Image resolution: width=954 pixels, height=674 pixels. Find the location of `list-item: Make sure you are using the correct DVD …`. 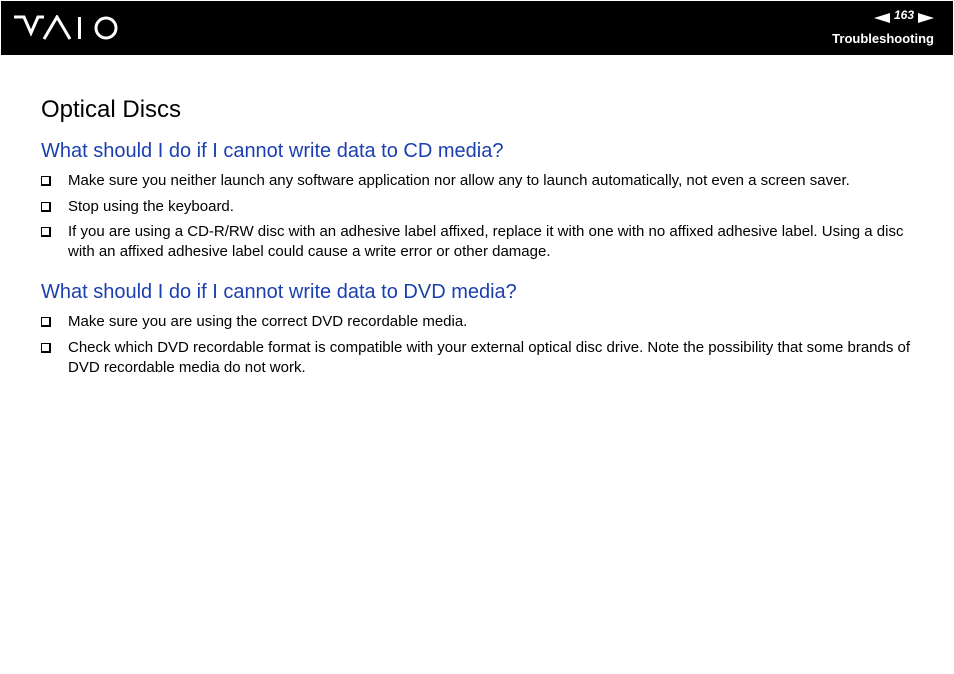

list-item: Make sure you are using the correct DVD … is located at coordinates (481, 322).